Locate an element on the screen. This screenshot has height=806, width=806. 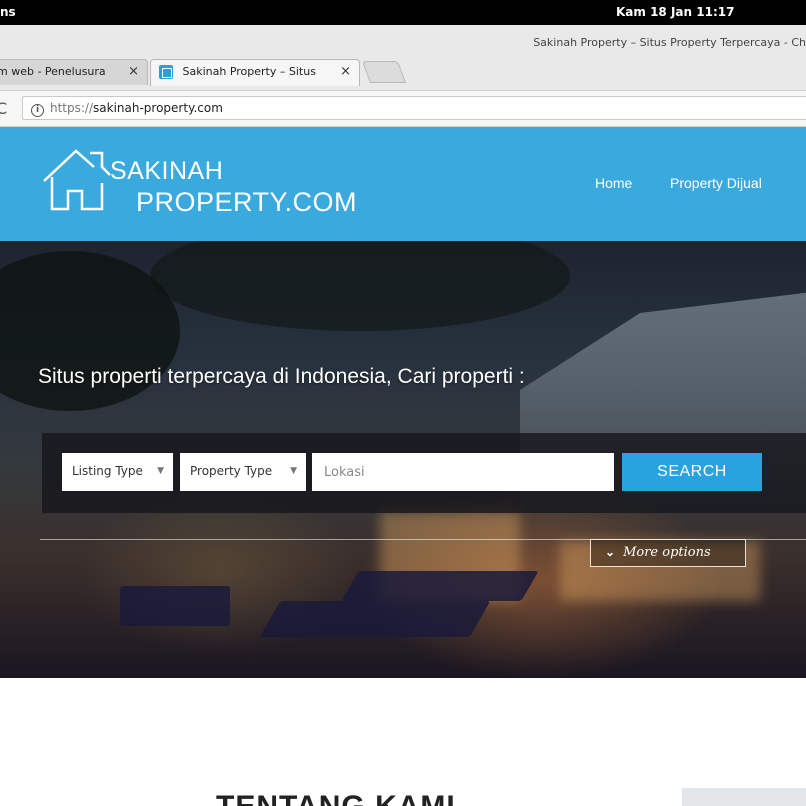
search-button: SEARCH is located at coordinates (692, 472).